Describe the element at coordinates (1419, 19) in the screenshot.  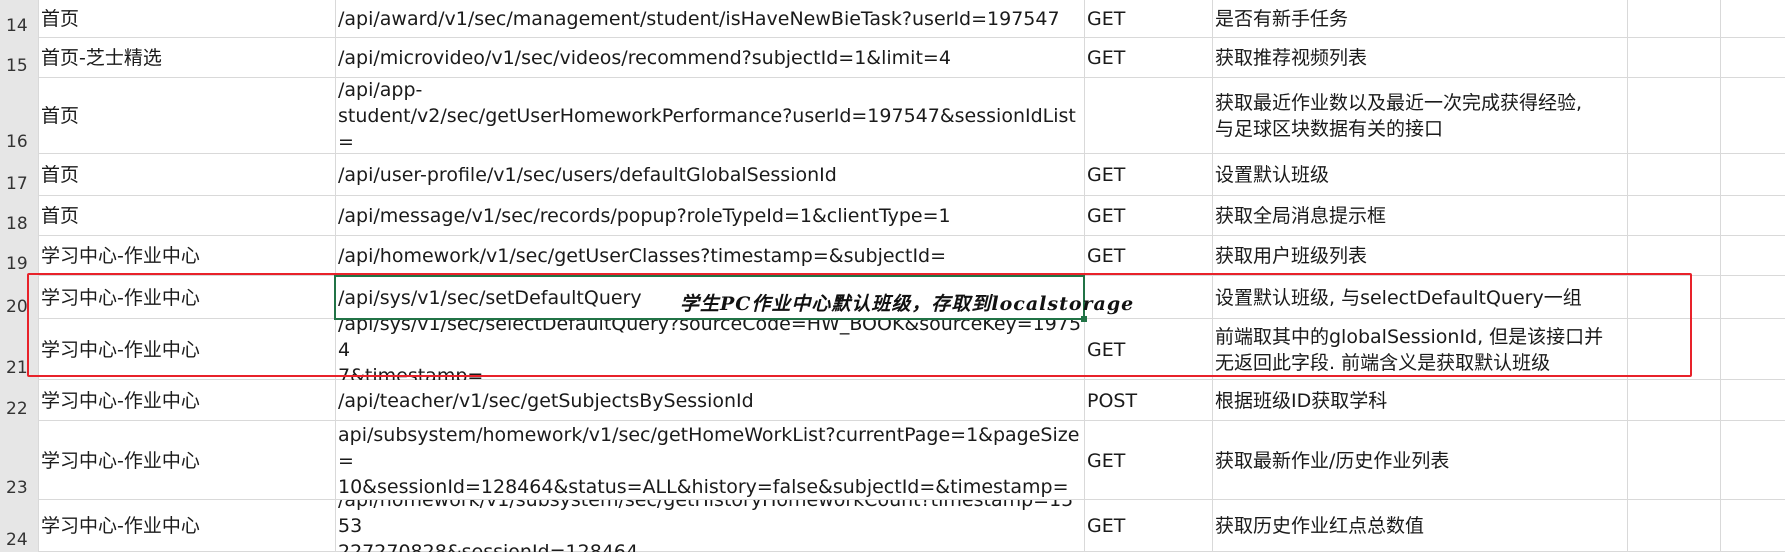
I see `cell-desc: 是否有新手任务` at that location.